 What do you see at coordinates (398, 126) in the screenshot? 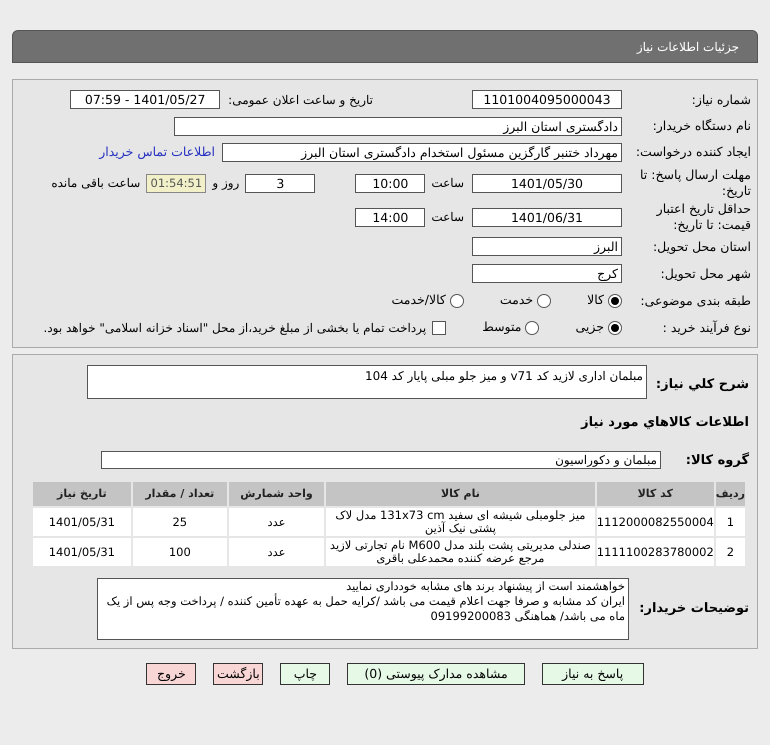
I see `input-field: دادگستری استان البرز` at bounding box center [398, 126].